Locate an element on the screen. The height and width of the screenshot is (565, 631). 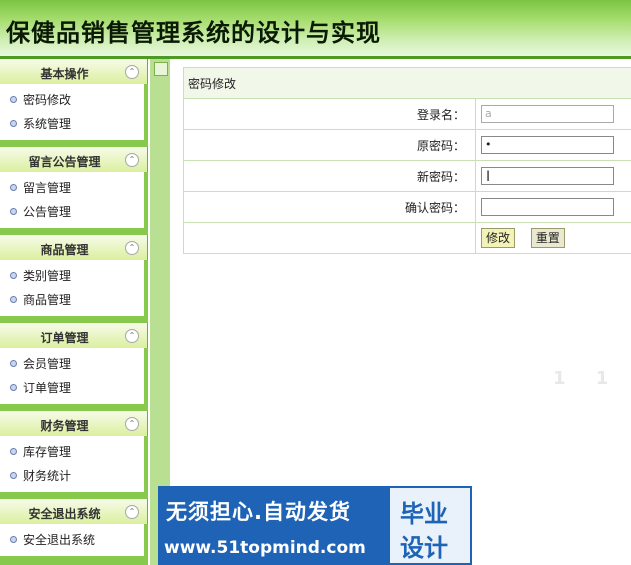
group-header-messages: 留言公告管理 ⌃ is located at coordinates (74, 159).